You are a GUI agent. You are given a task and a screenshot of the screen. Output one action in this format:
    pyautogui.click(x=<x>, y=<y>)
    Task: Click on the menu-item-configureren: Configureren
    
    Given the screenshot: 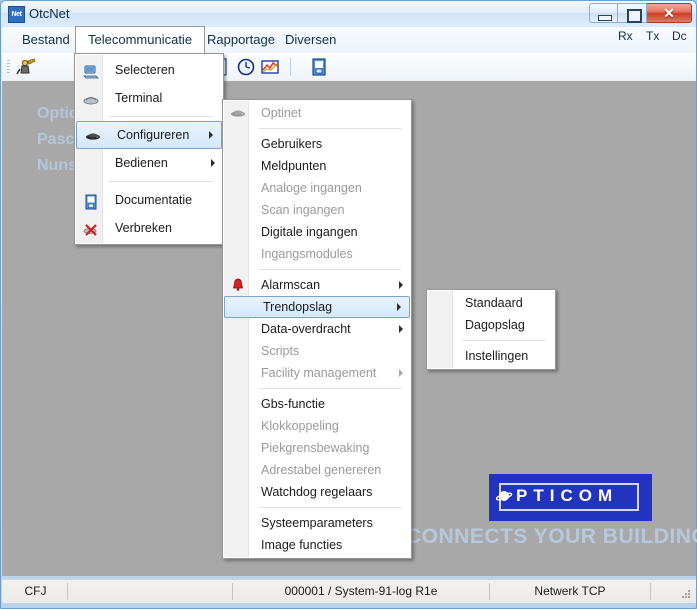 What is the action you would take?
    pyautogui.click(x=149, y=135)
    